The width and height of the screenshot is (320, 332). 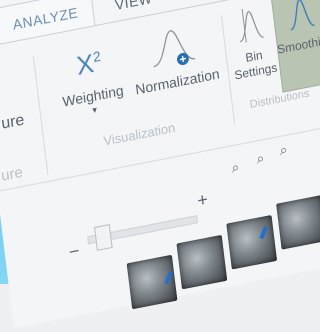 What do you see at coordinates (97, 56) in the screenshot?
I see `weighting-superscript: 2` at bounding box center [97, 56].